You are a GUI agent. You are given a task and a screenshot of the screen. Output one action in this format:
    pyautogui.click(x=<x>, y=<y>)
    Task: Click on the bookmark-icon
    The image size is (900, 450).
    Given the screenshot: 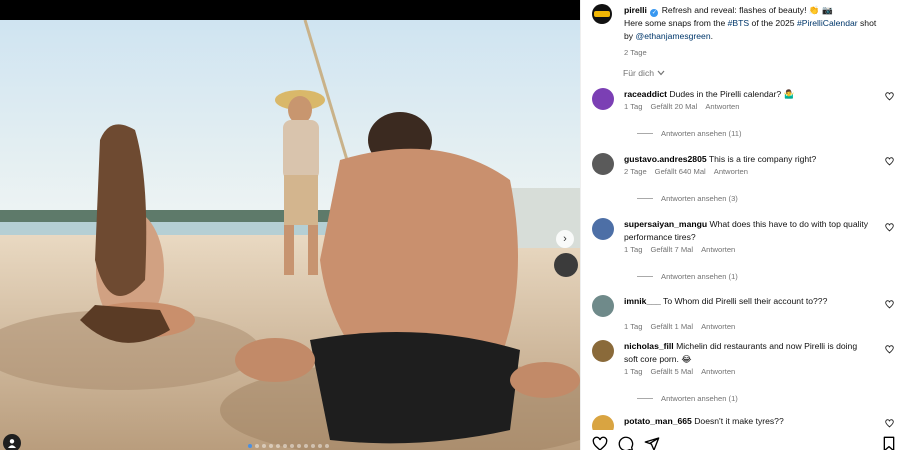 What is the action you would take?
    pyautogui.click(x=889, y=443)
    